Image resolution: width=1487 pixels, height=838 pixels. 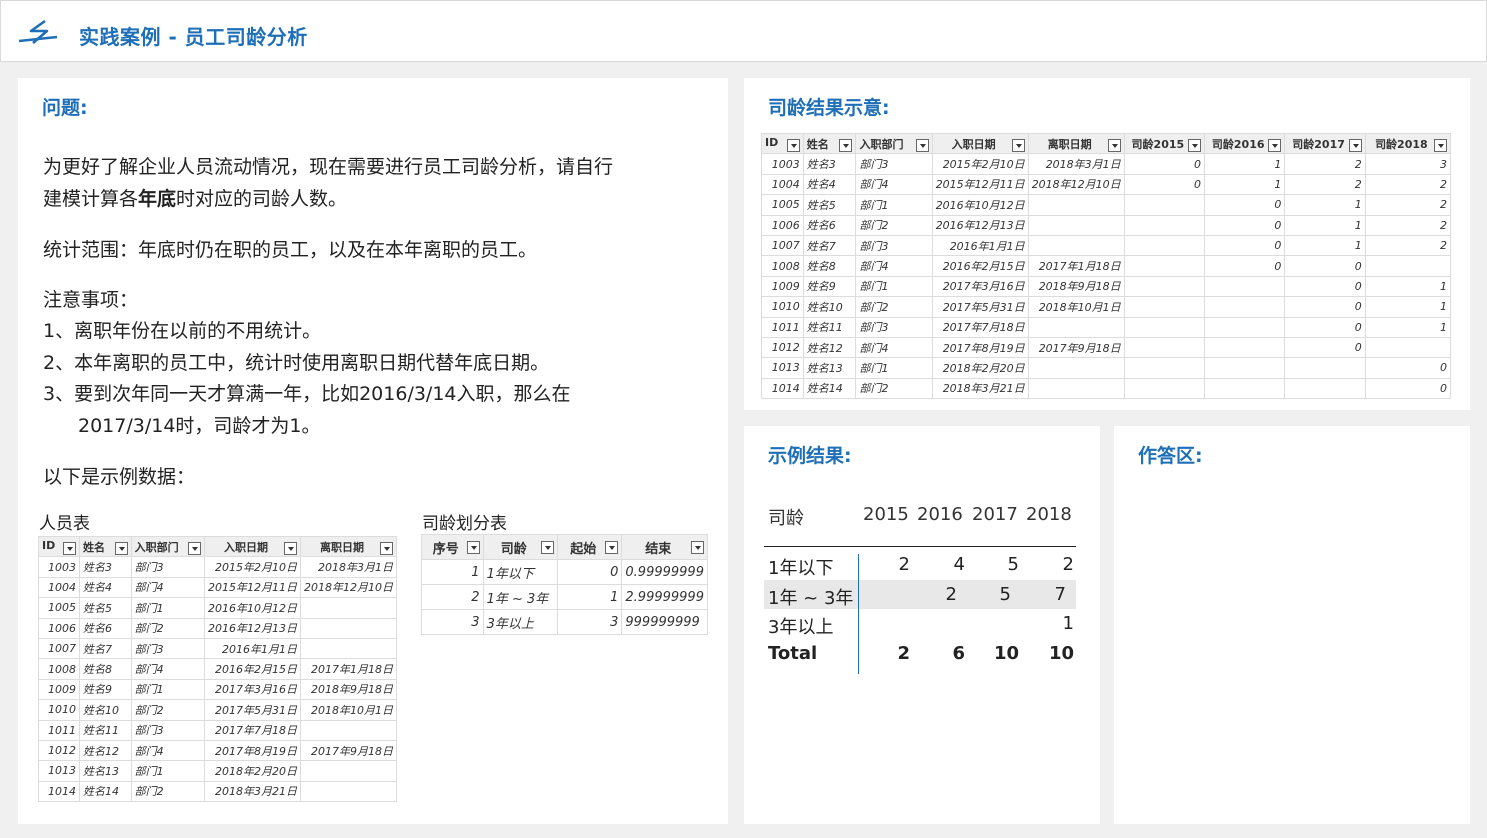 What do you see at coordinates (664, 572) in the screenshot?
I see `table-cell: 0.99999999` at bounding box center [664, 572].